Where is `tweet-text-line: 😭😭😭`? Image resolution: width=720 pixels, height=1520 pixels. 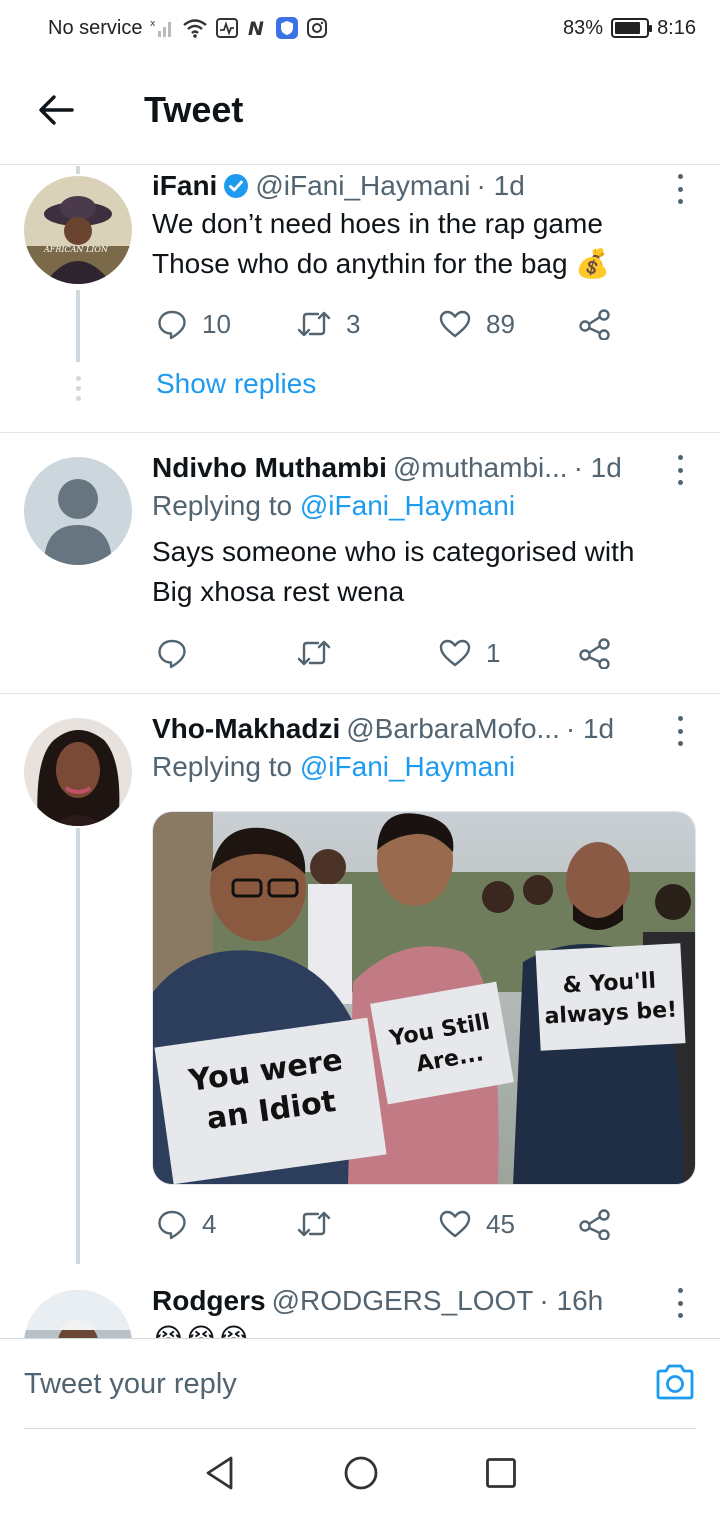 tweet-text-line: 😭😭😭 is located at coordinates (421, 1328).